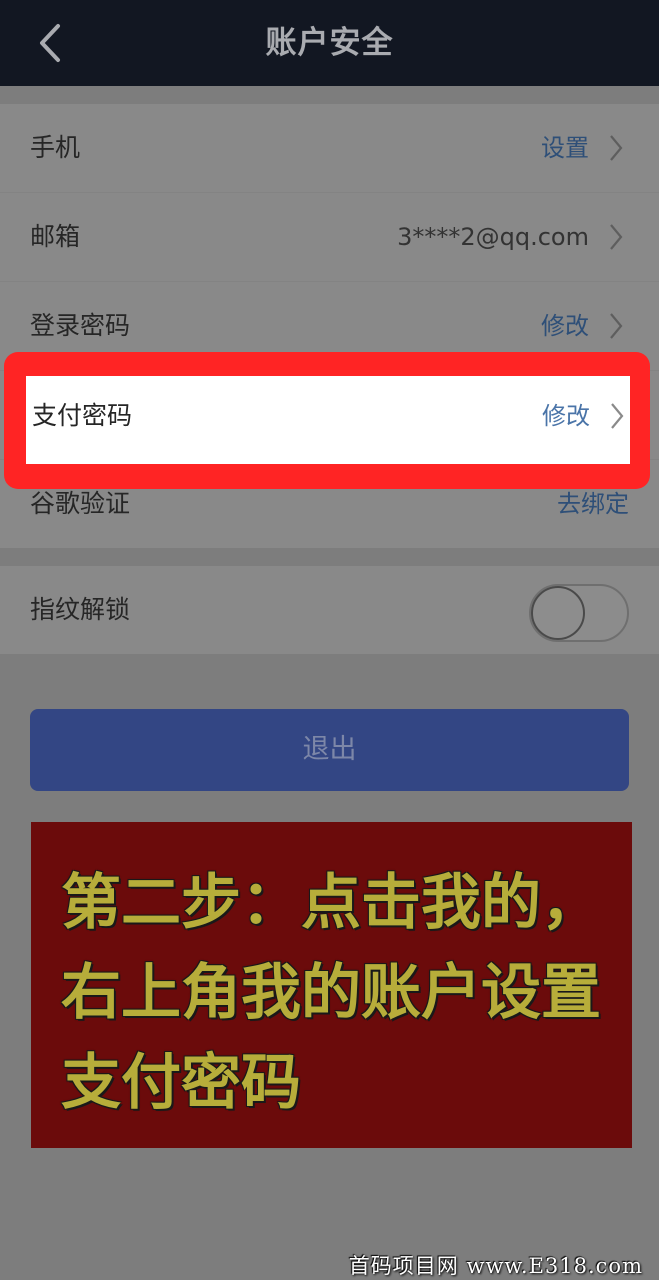 The image size is (659, 1280). I want to click on row-value: 修改, so click(566, 416).